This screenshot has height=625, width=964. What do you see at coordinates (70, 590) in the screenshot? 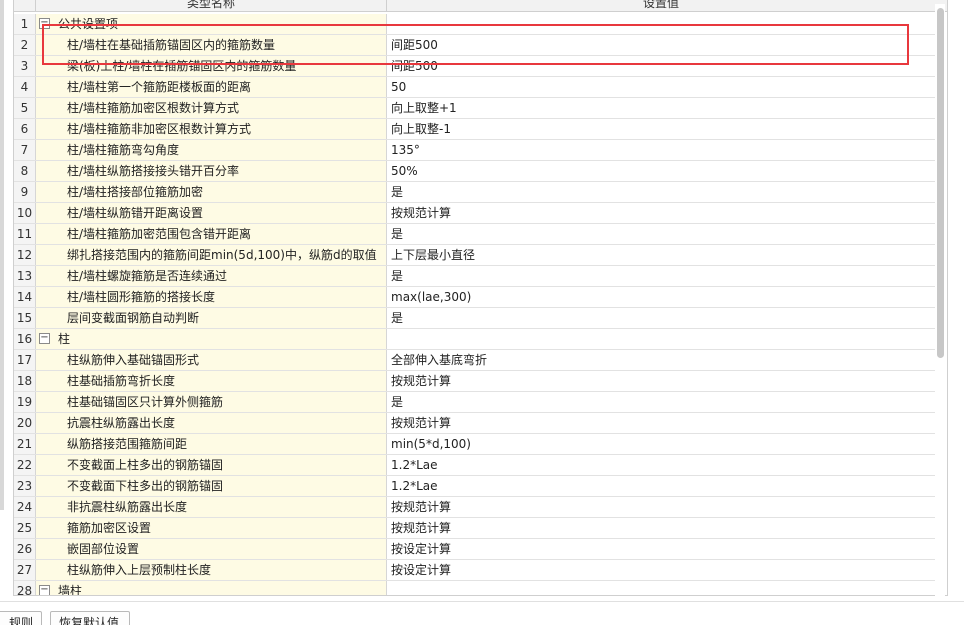
I see `setting-name-label: 墙柱` at bounding box center [70, 590].